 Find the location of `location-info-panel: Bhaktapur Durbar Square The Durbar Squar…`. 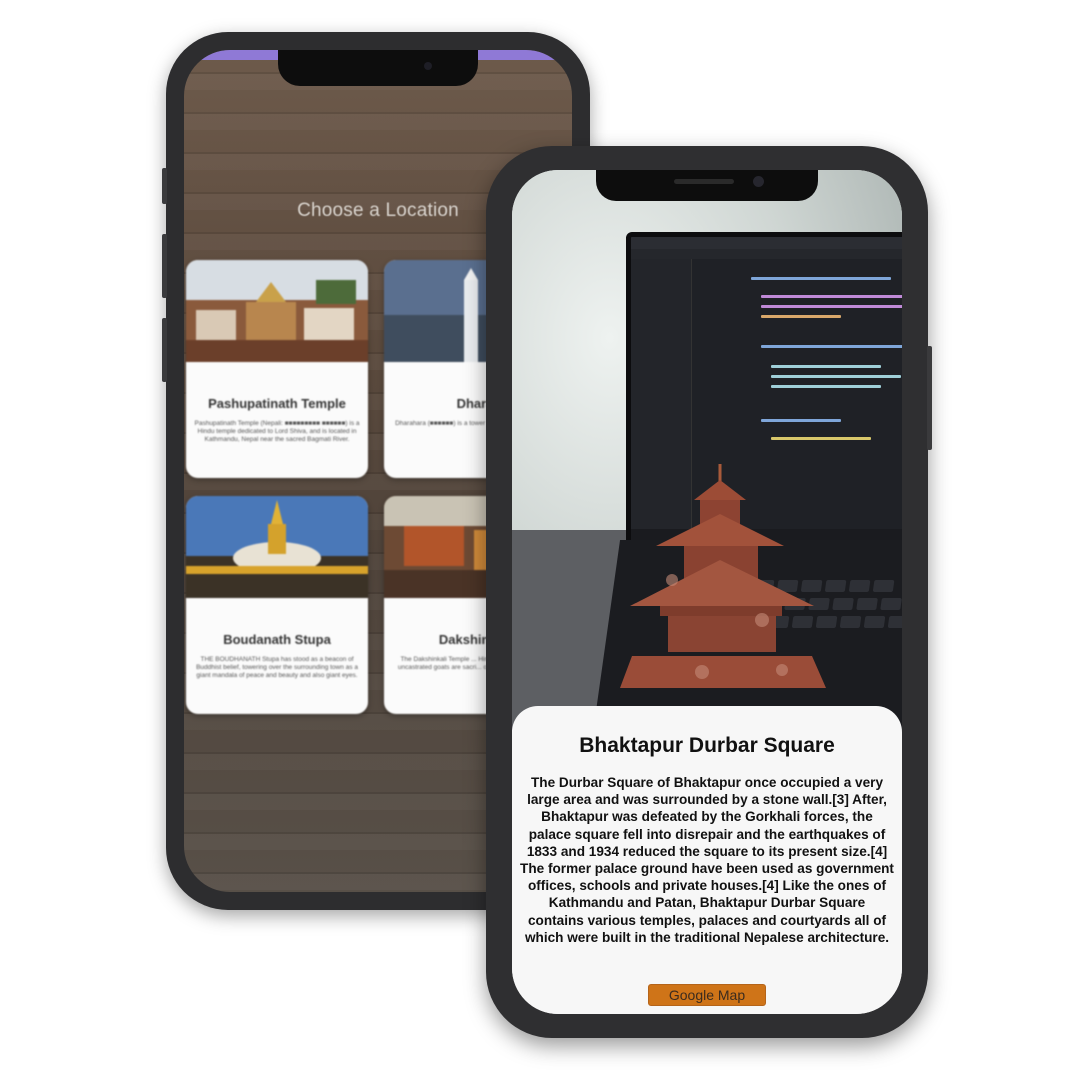

location-info-panel: Bhaktapur Durbar Square The Durbar Squar… is located at coordinates (707, 860).